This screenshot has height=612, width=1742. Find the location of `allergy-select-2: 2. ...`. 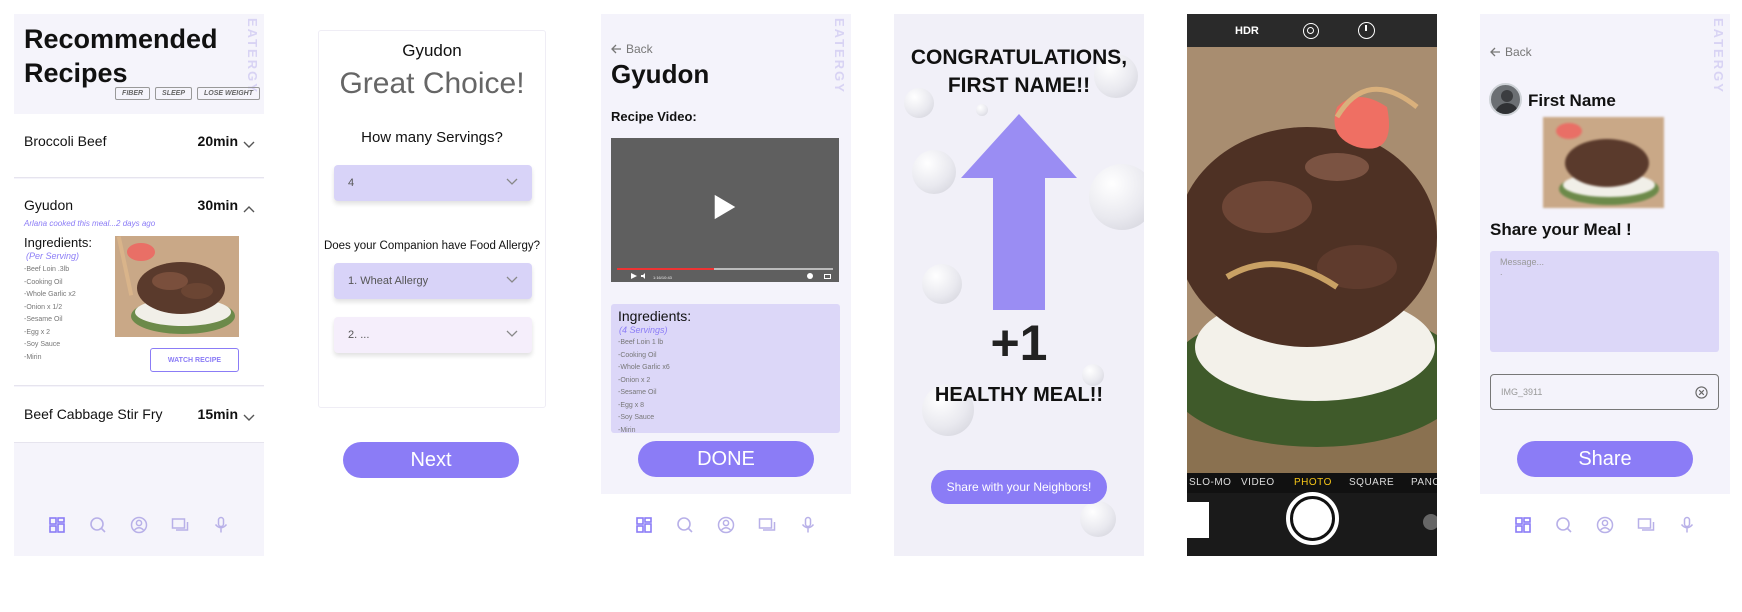

allergy-select-2: 2. ... is located at coordinates (433, 335).